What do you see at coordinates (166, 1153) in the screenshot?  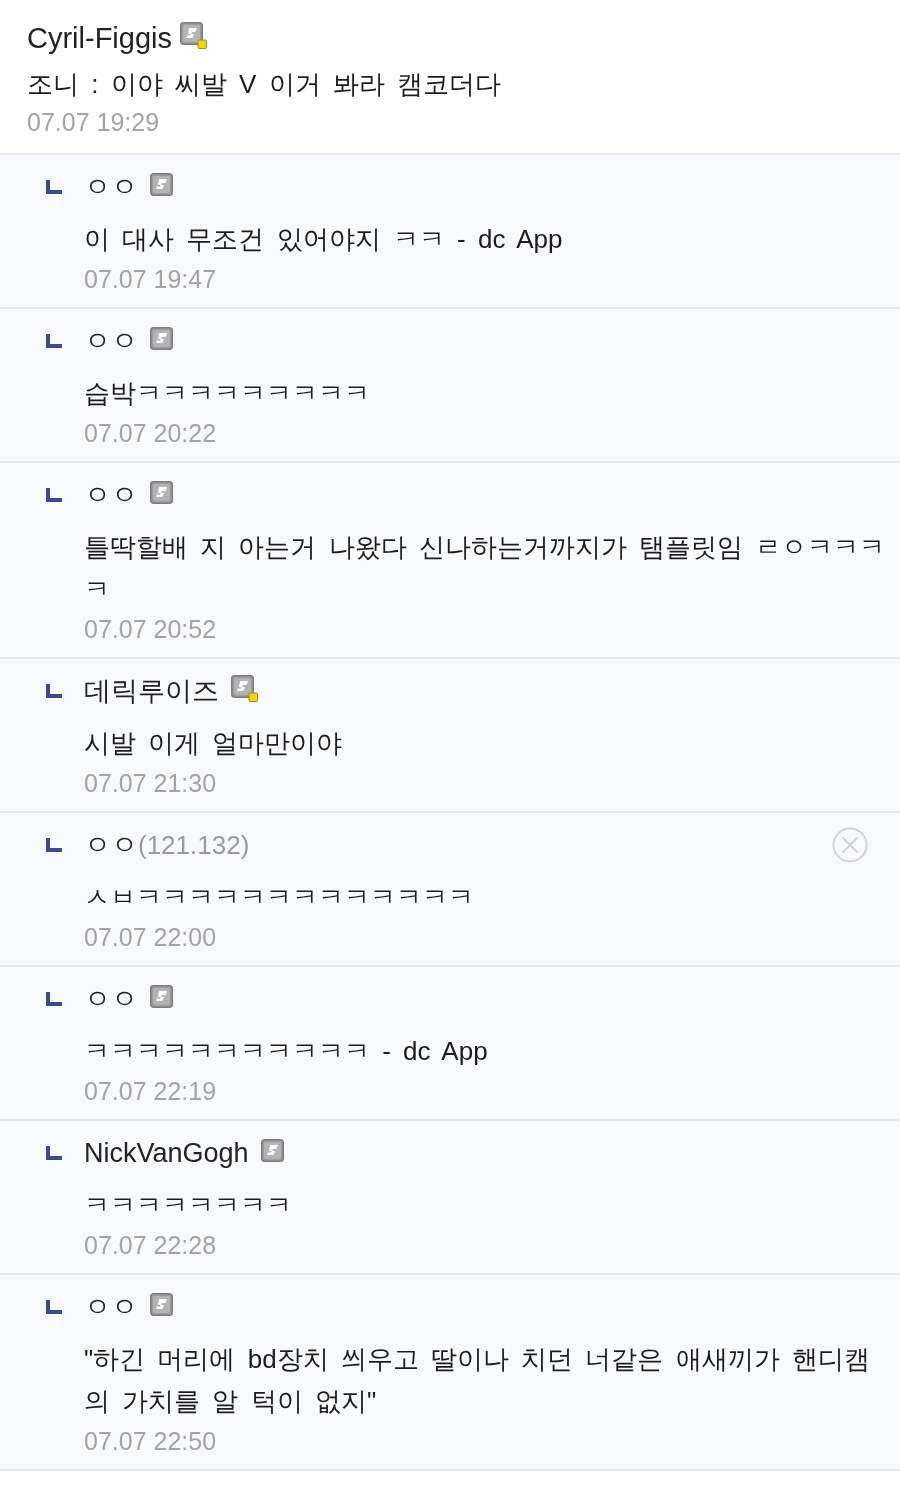 I see `author-name: NickVanGogh` at bounding box center [166, 1153].